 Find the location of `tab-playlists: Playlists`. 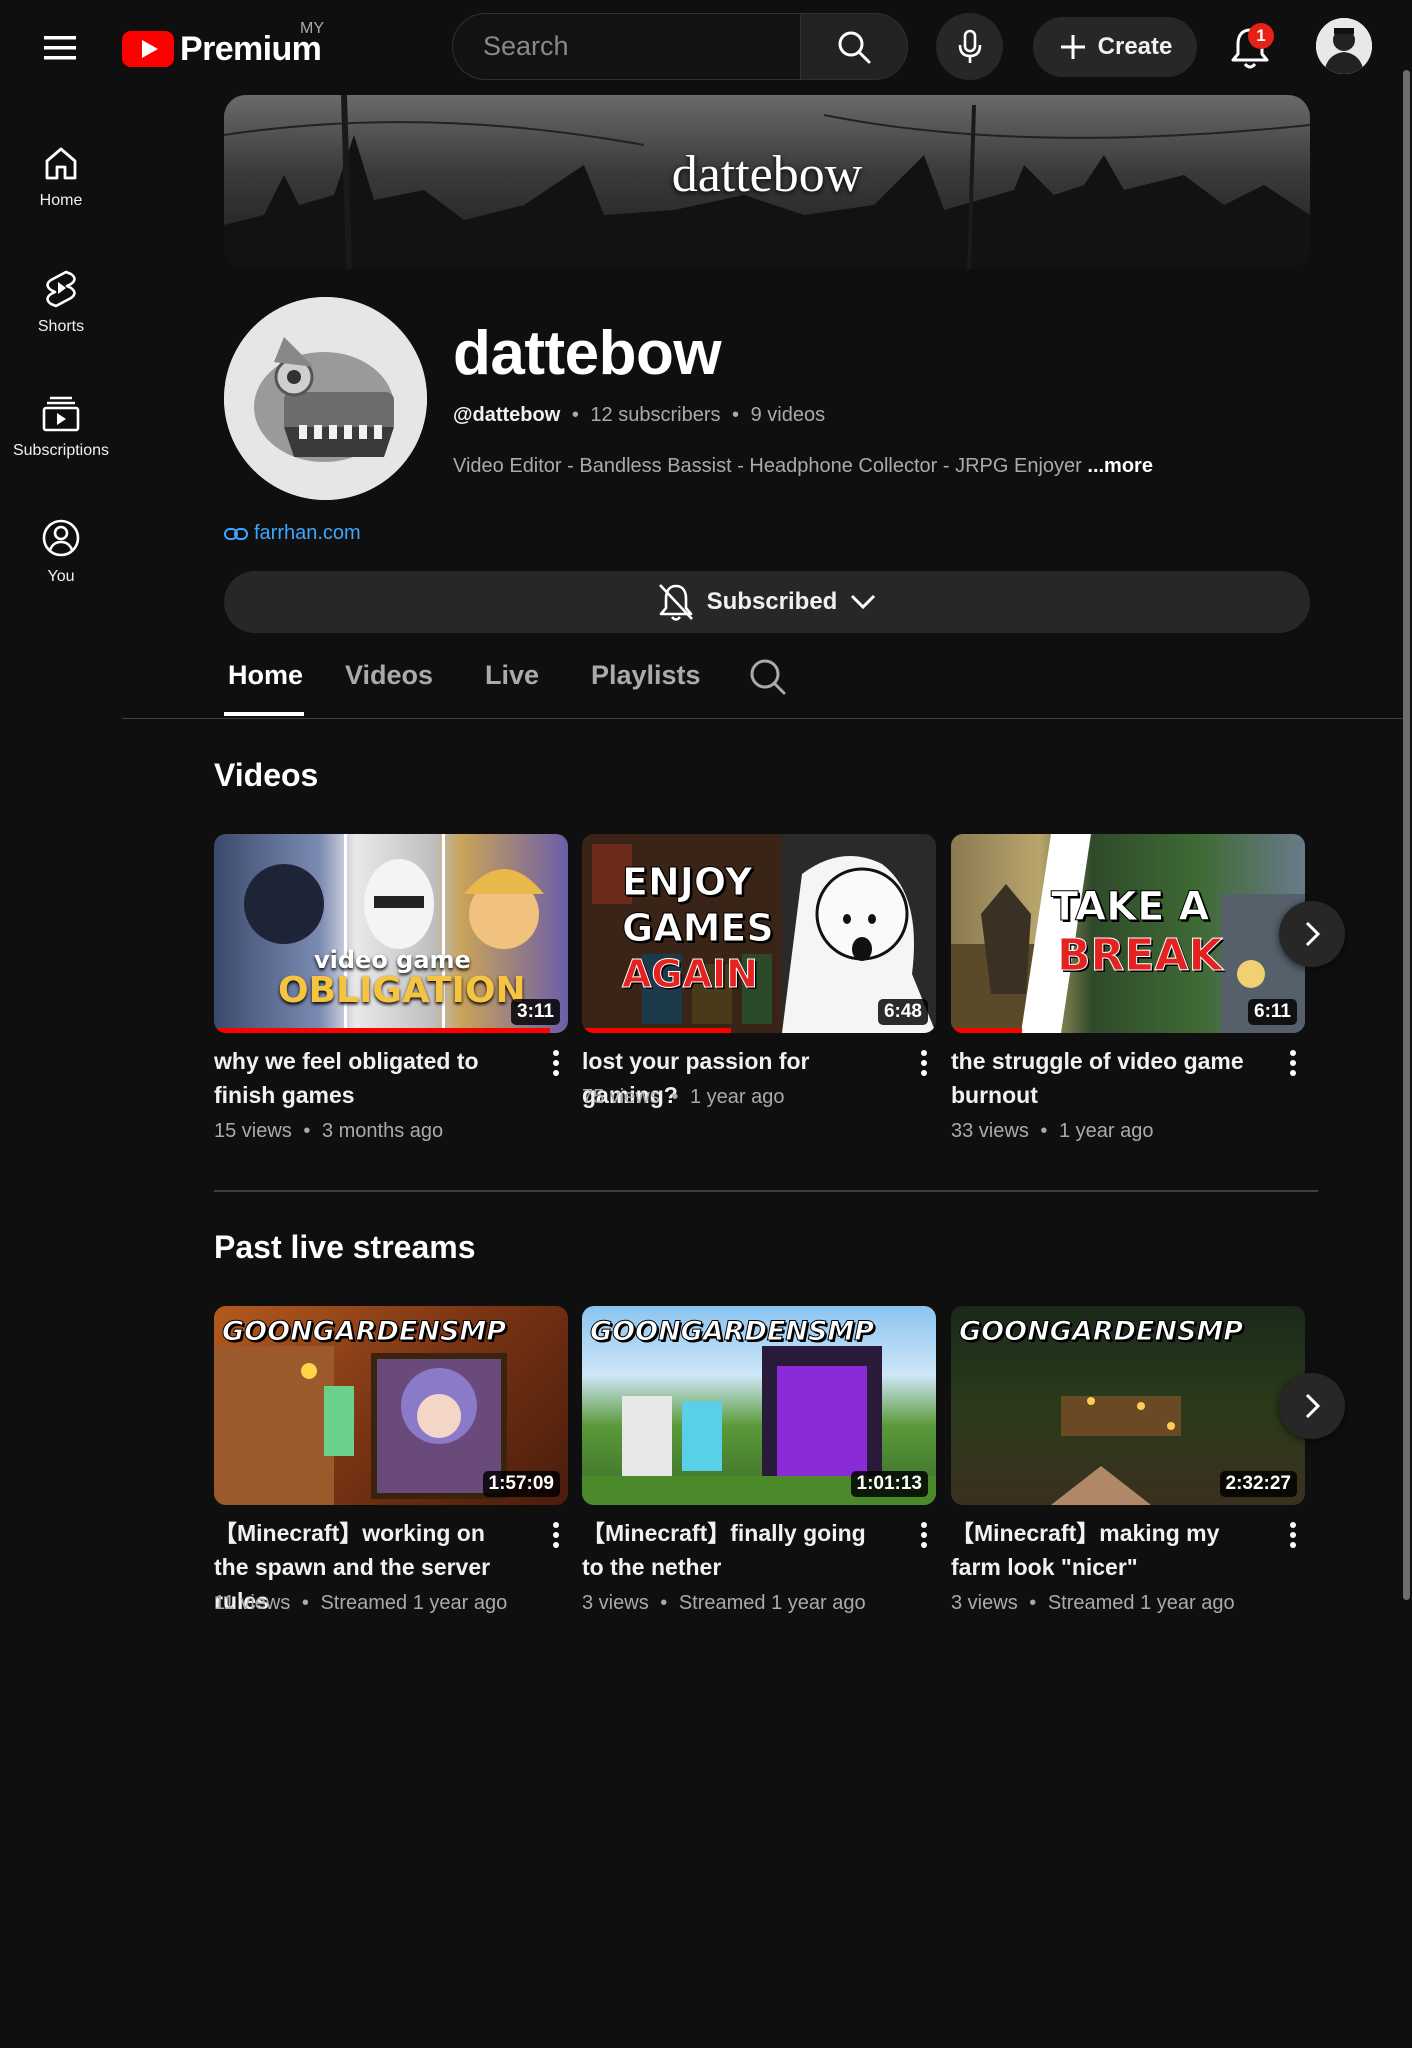

tab-playlists: Playlists is located at coordinates (646, 675).